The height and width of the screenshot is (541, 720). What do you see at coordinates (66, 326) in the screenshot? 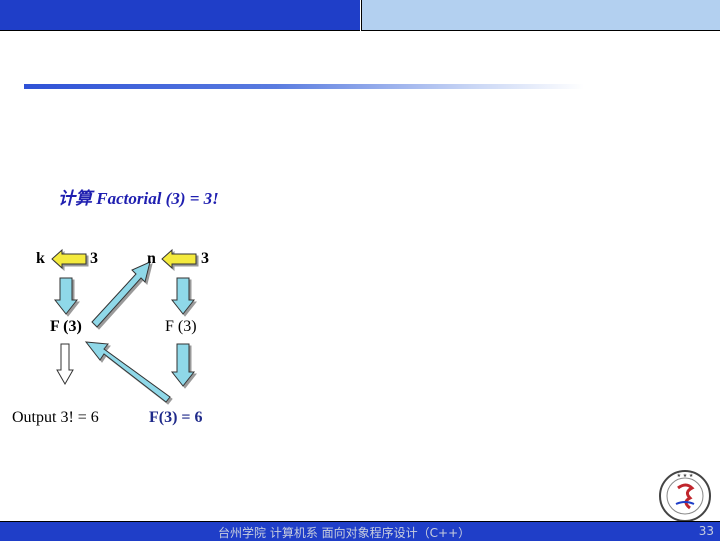
I see `call-label-left: F (3)` at bounding box center [66, 326].